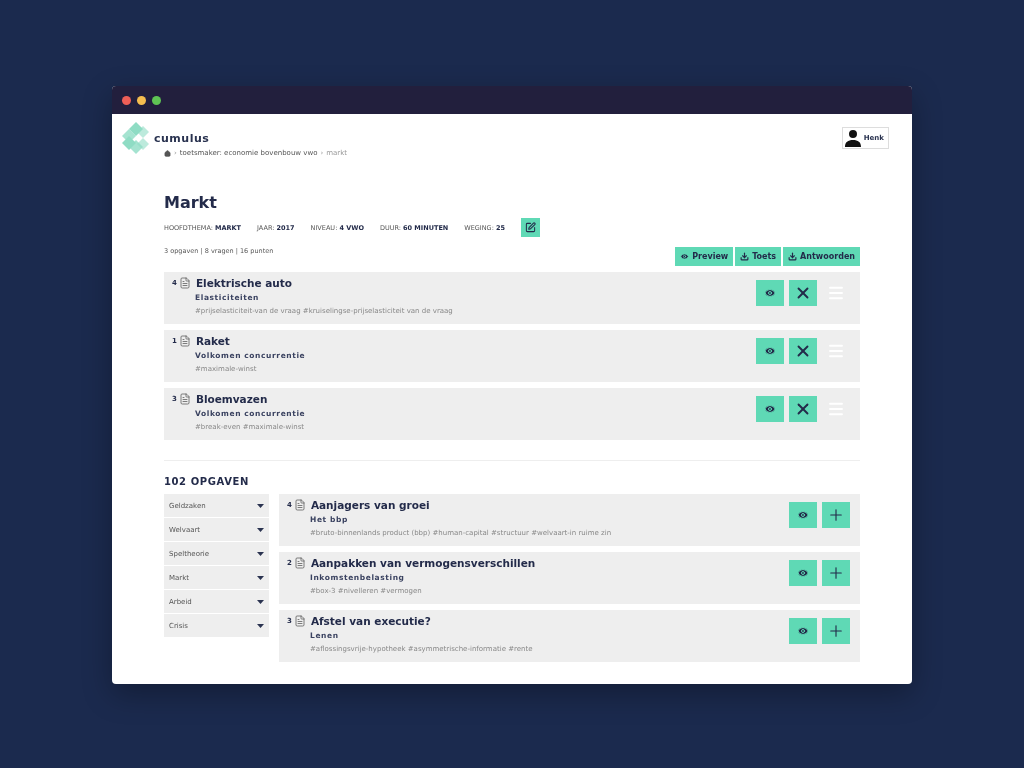 Image resolution: width=1024 pixels, height=768 pixels. Describe the element at coordinates (370, 621) in the screenshot. I see `exercise-title: Afstel van executie?` at that location.